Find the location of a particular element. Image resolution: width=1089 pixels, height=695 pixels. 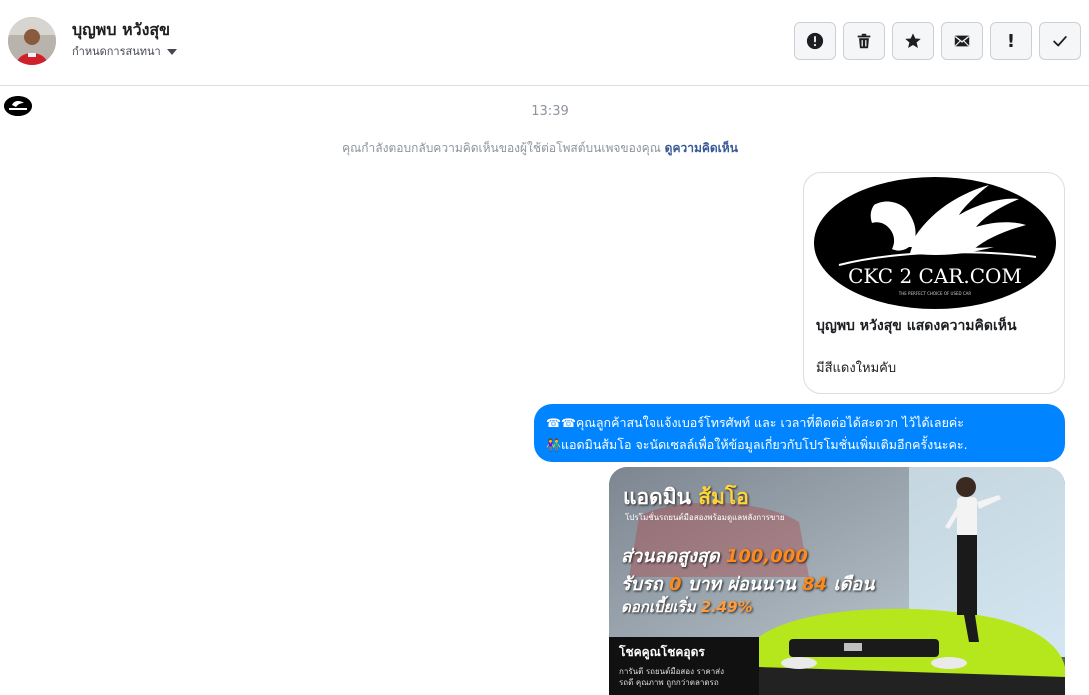

promo-dealer-line2: รถดี คุณภาพ ถูกกว่าตลาดรถ is located at coordinates (669, 682).